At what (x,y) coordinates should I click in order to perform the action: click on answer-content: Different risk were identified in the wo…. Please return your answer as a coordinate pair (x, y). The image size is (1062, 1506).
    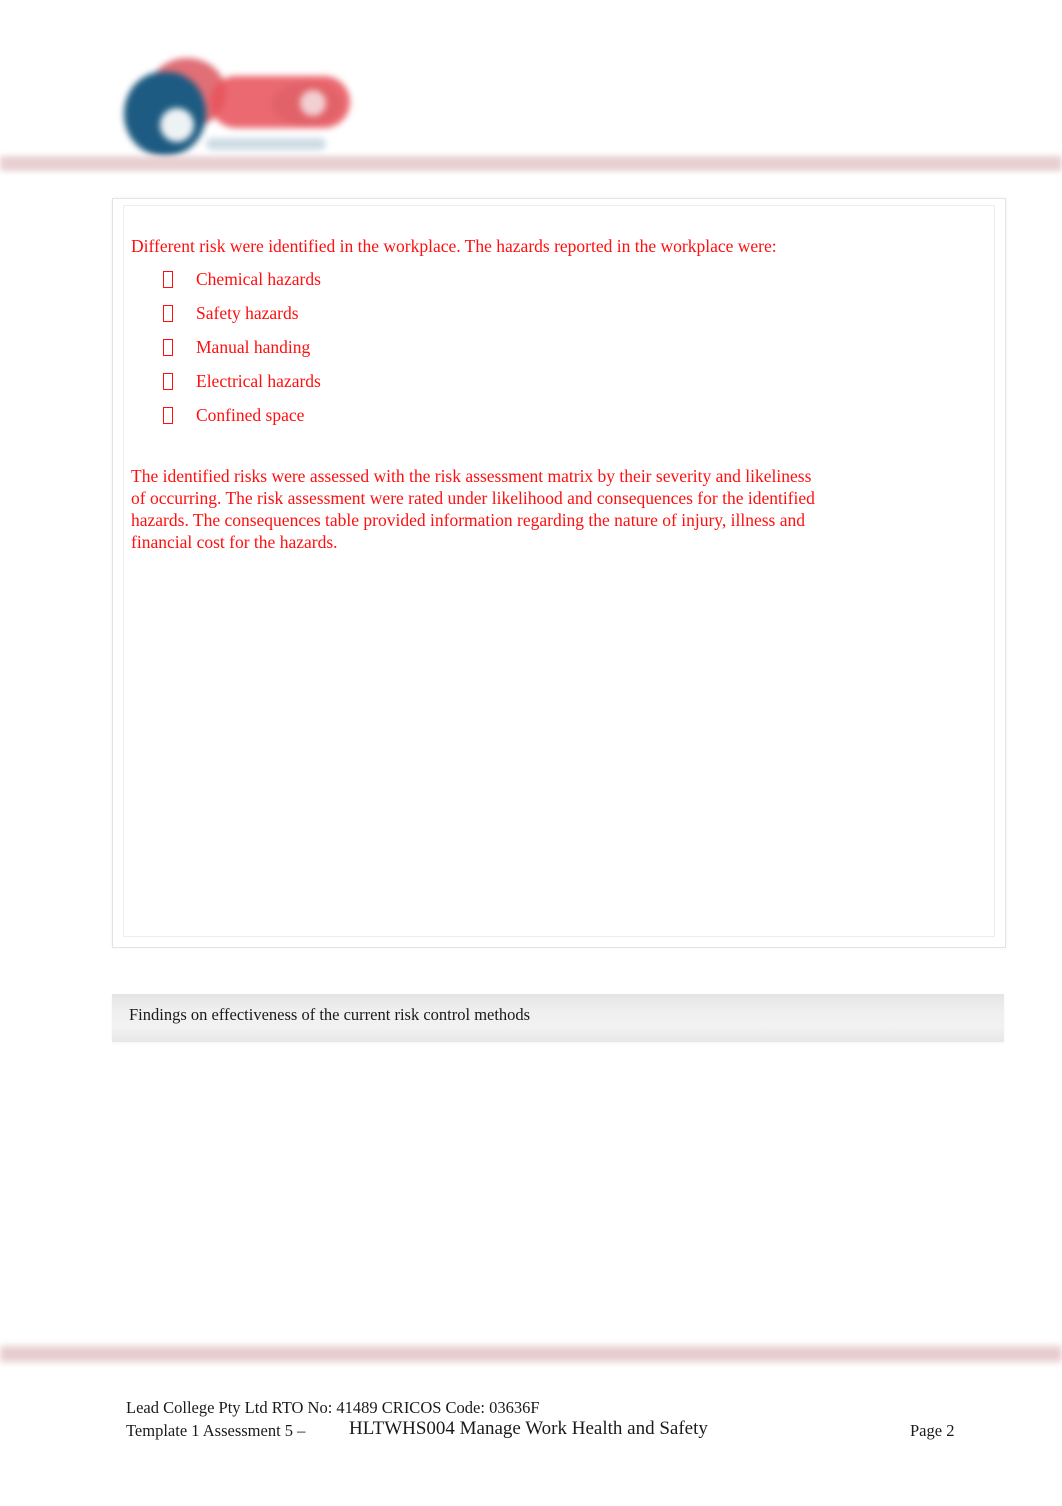
    Looking at the image, I should click on (481, 394).